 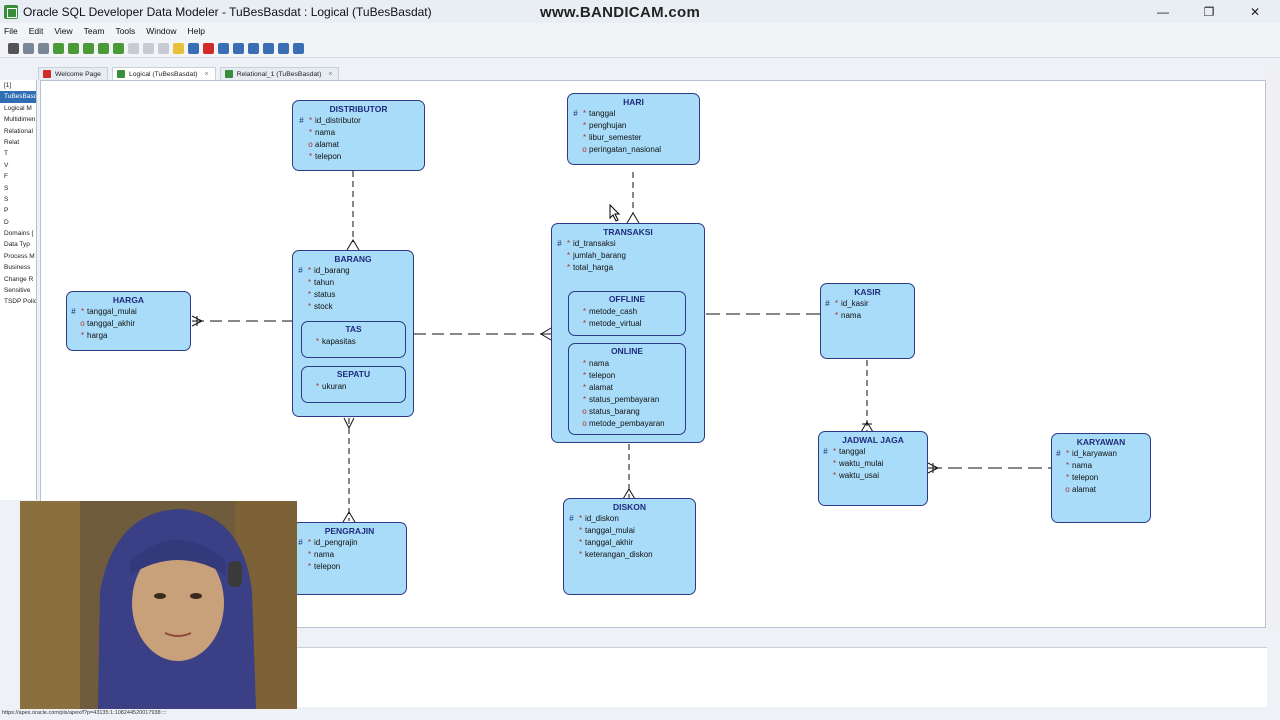 I want to click on attribute-name: ukuran, so click(x=334, y=386).